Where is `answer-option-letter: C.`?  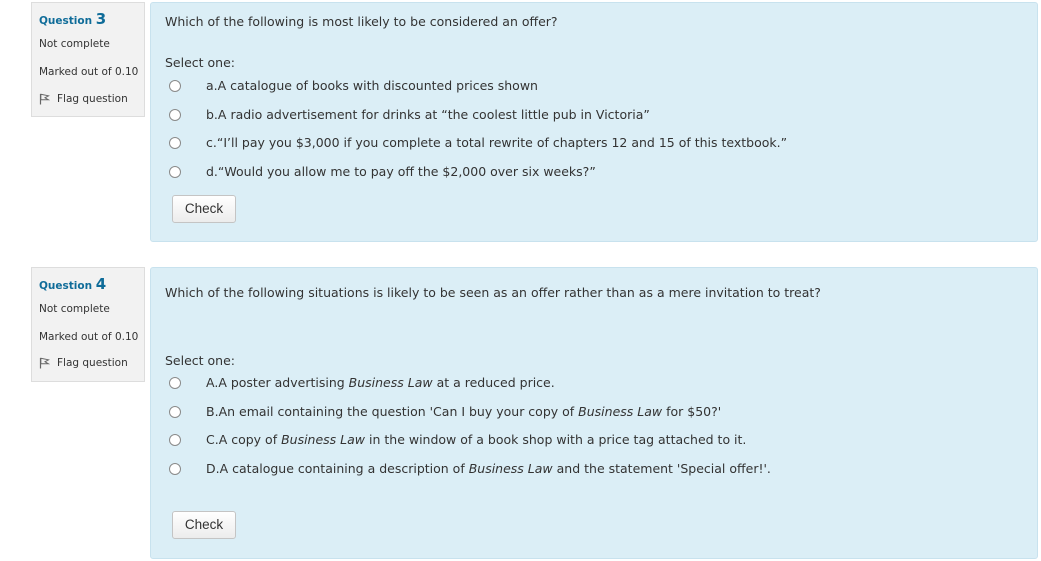 answer-option-letter: C. is located at coordinates (212, 439).